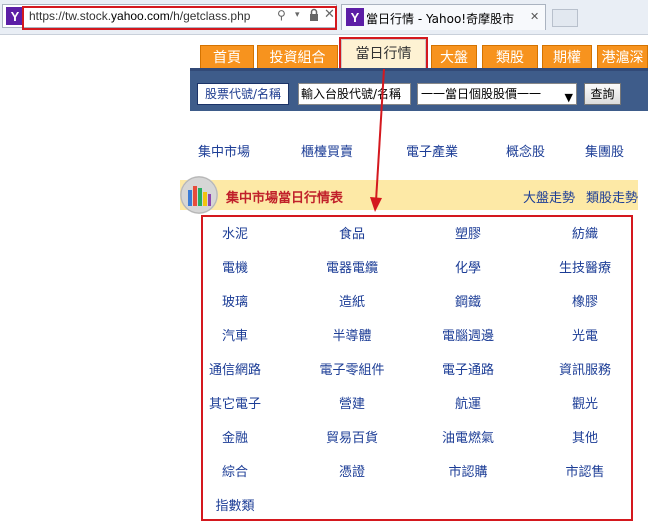 Image resolution: width=648 pixels, height=523 pixels. What do you see at coordinates (355, 17) in the screenshot?
I see `yahoo-favicon: Y` at bounding box center [355, 17].